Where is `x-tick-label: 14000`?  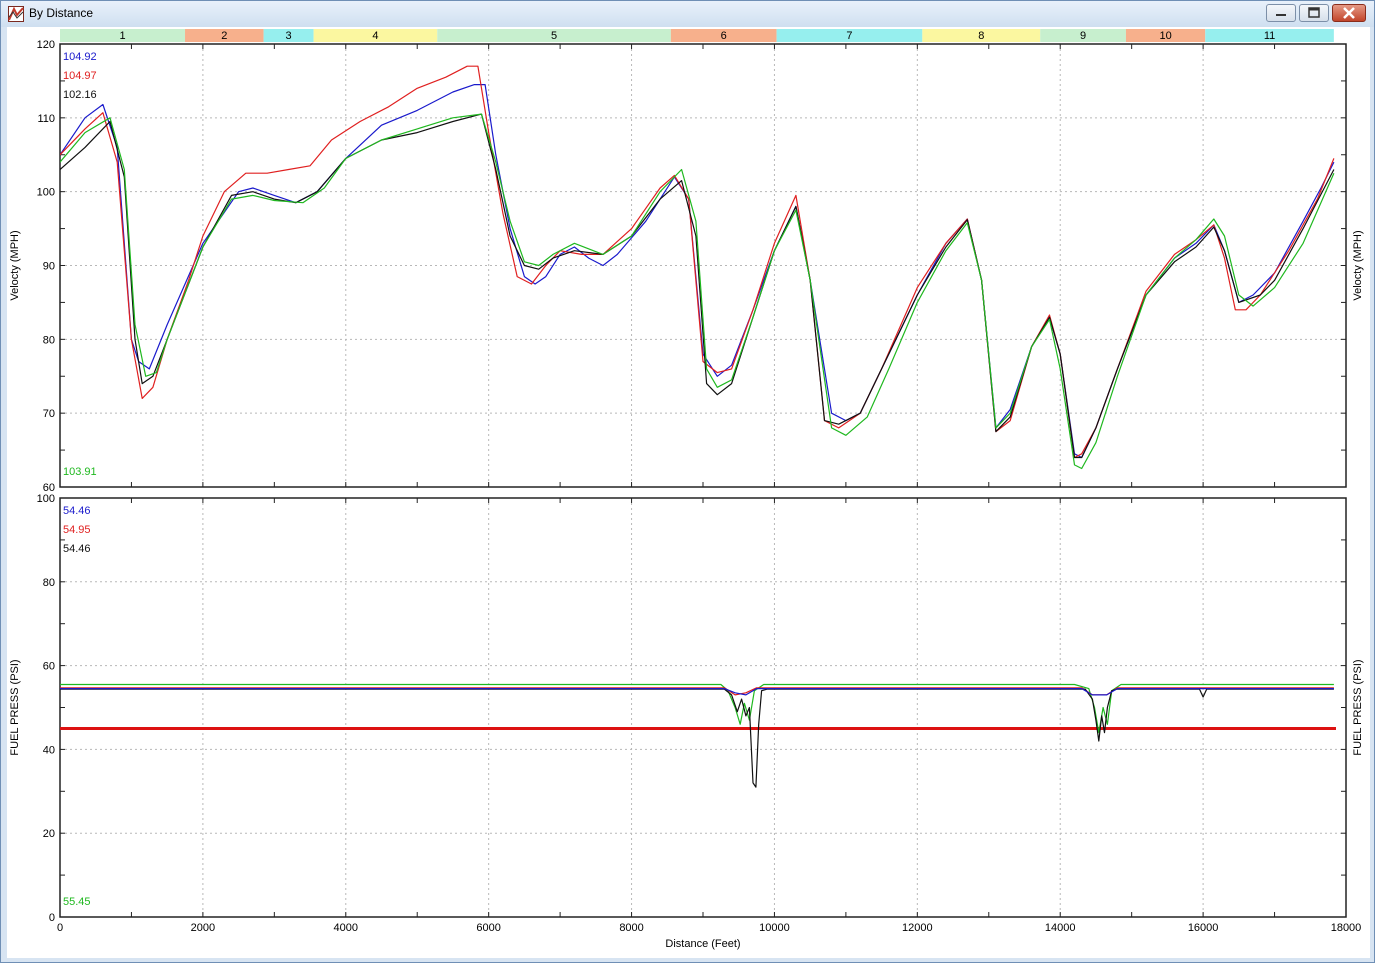
x-tick-label: 14000 is located at coordinates (1060, 928).